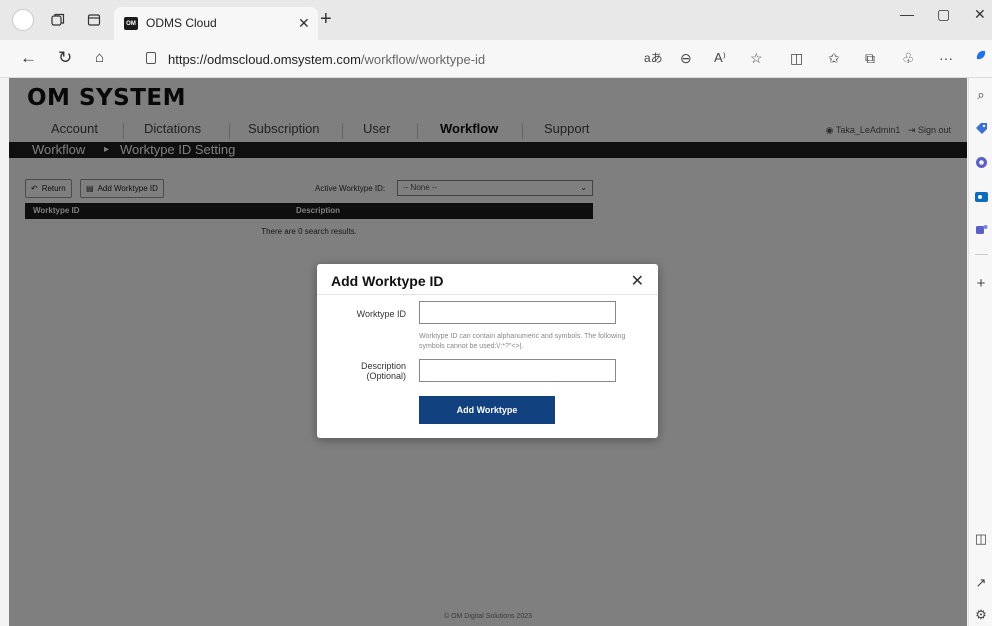 This screenshot has width=992, height=626. What do you see at coordinates (487, 294) in the screenshot?
I see `dialog-divider` at bounding box center [487, 294].